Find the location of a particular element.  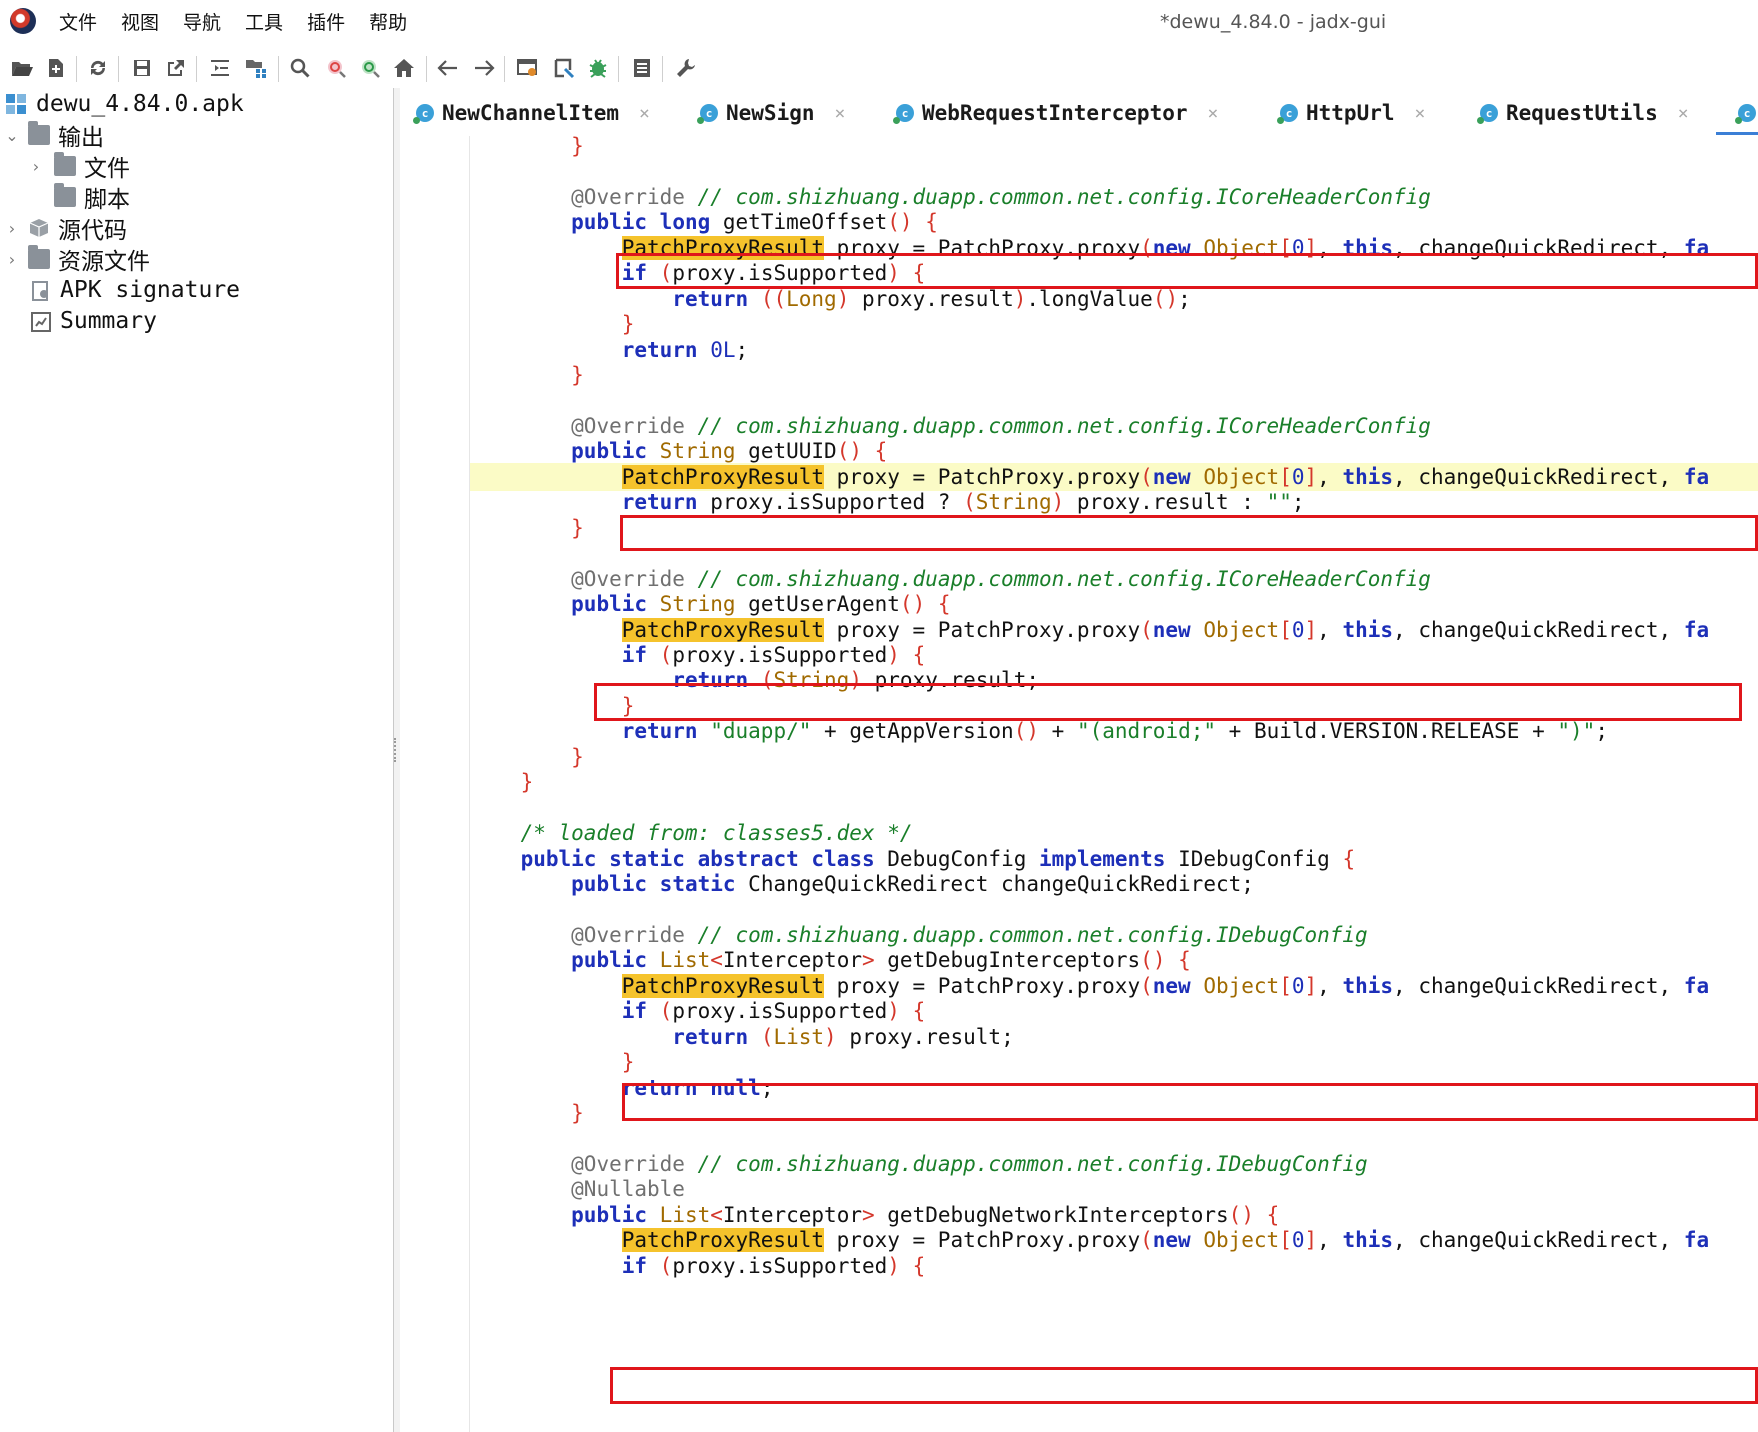

search-icon is located at coordinates (300, 68).